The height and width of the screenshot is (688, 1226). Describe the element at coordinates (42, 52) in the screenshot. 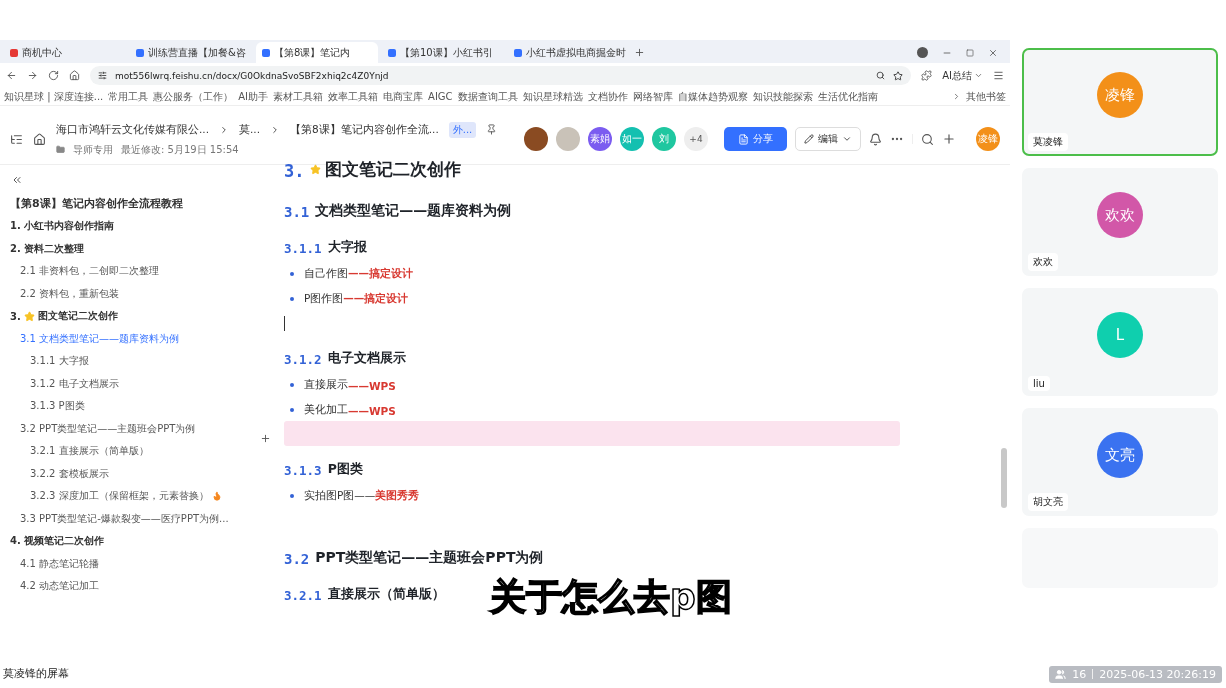

I see `tab-title: 商机中心` at that location.